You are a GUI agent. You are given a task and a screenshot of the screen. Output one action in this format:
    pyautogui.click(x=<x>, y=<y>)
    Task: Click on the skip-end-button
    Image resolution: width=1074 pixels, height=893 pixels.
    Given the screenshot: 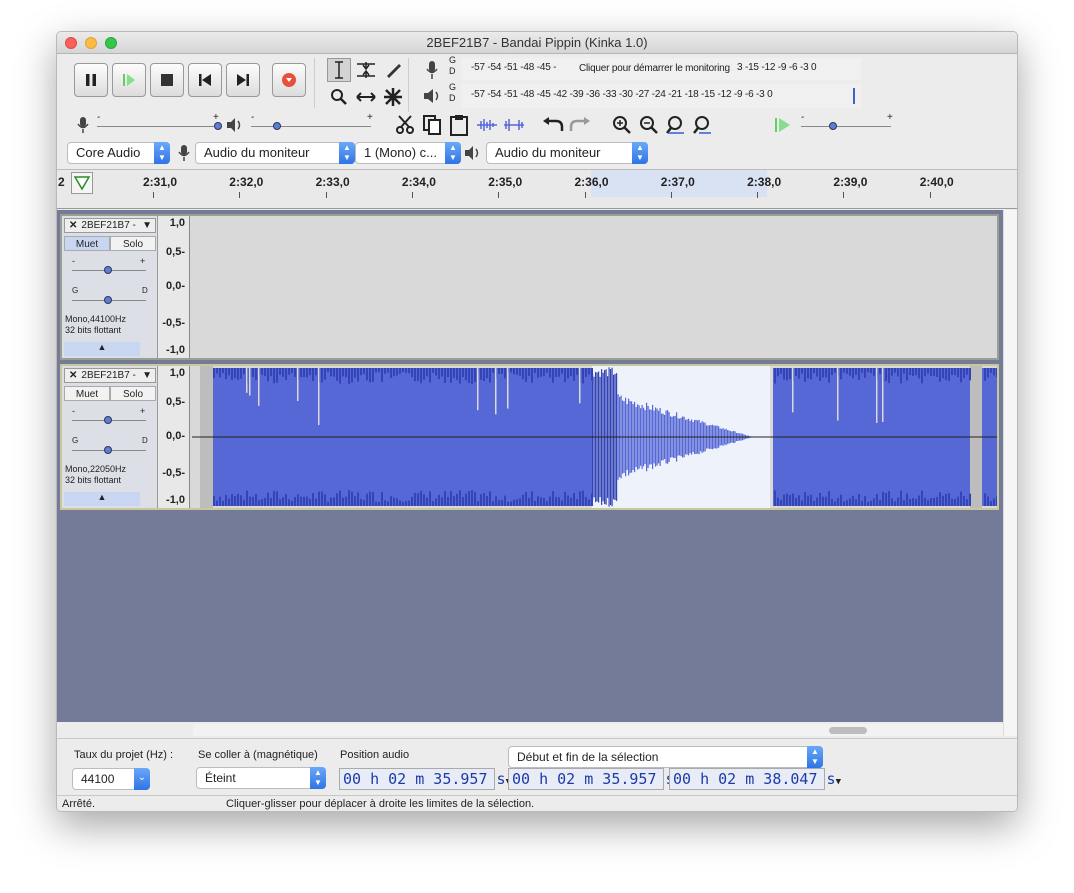 What is the action you would take?
    pyautogui.click(x=243, y=80)
    